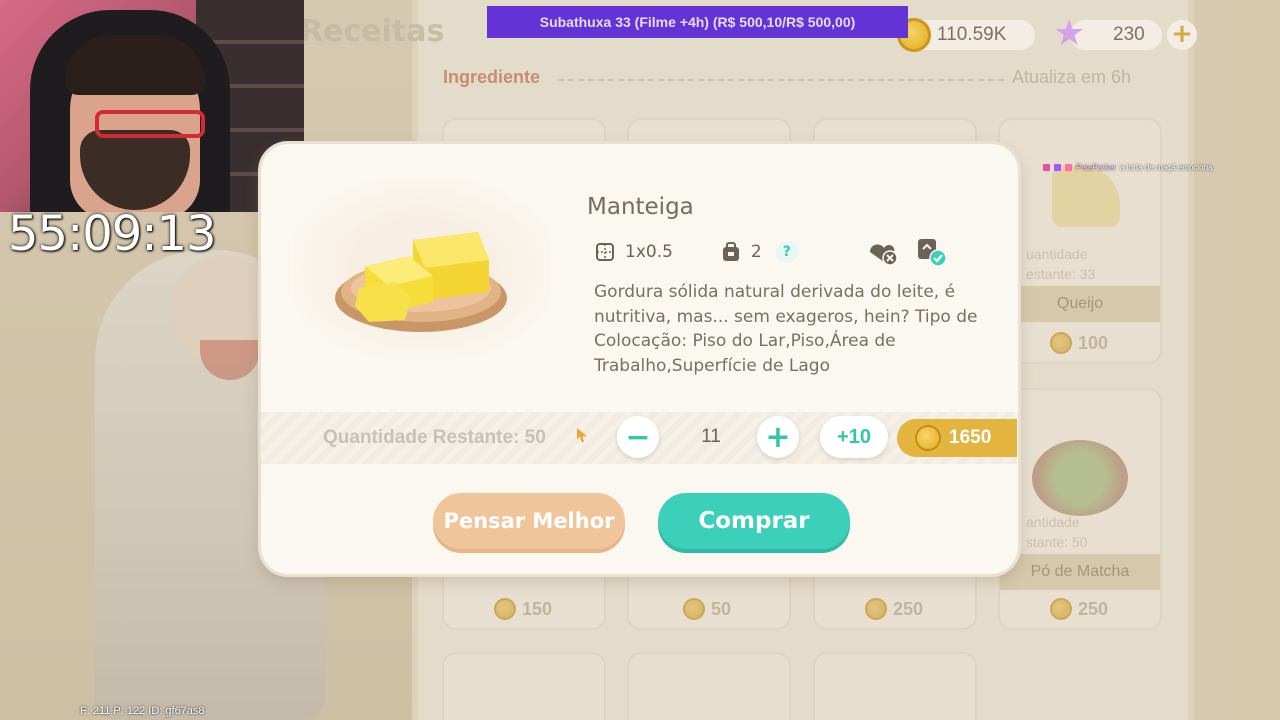 The width and height of the screenshot is (1280, 720). I want to click on chat-message: PeteParker a torta de maçã emociona, so click(1128, 167).